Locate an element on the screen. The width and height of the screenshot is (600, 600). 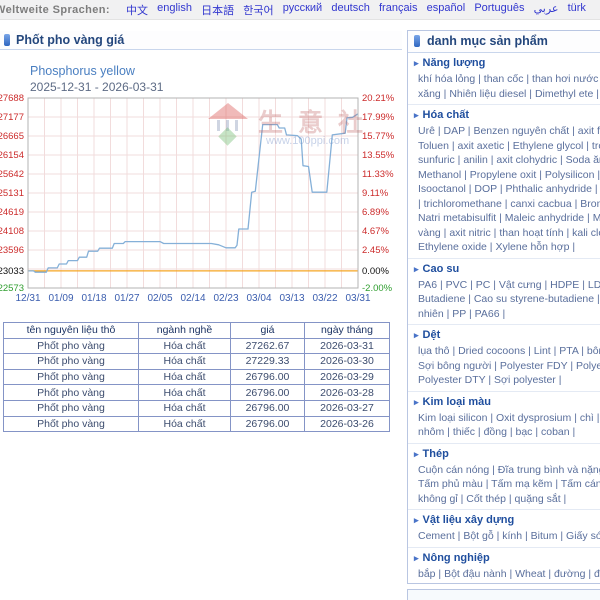
axis-tick-label: 12/31 is located at coordinates (27, 298).